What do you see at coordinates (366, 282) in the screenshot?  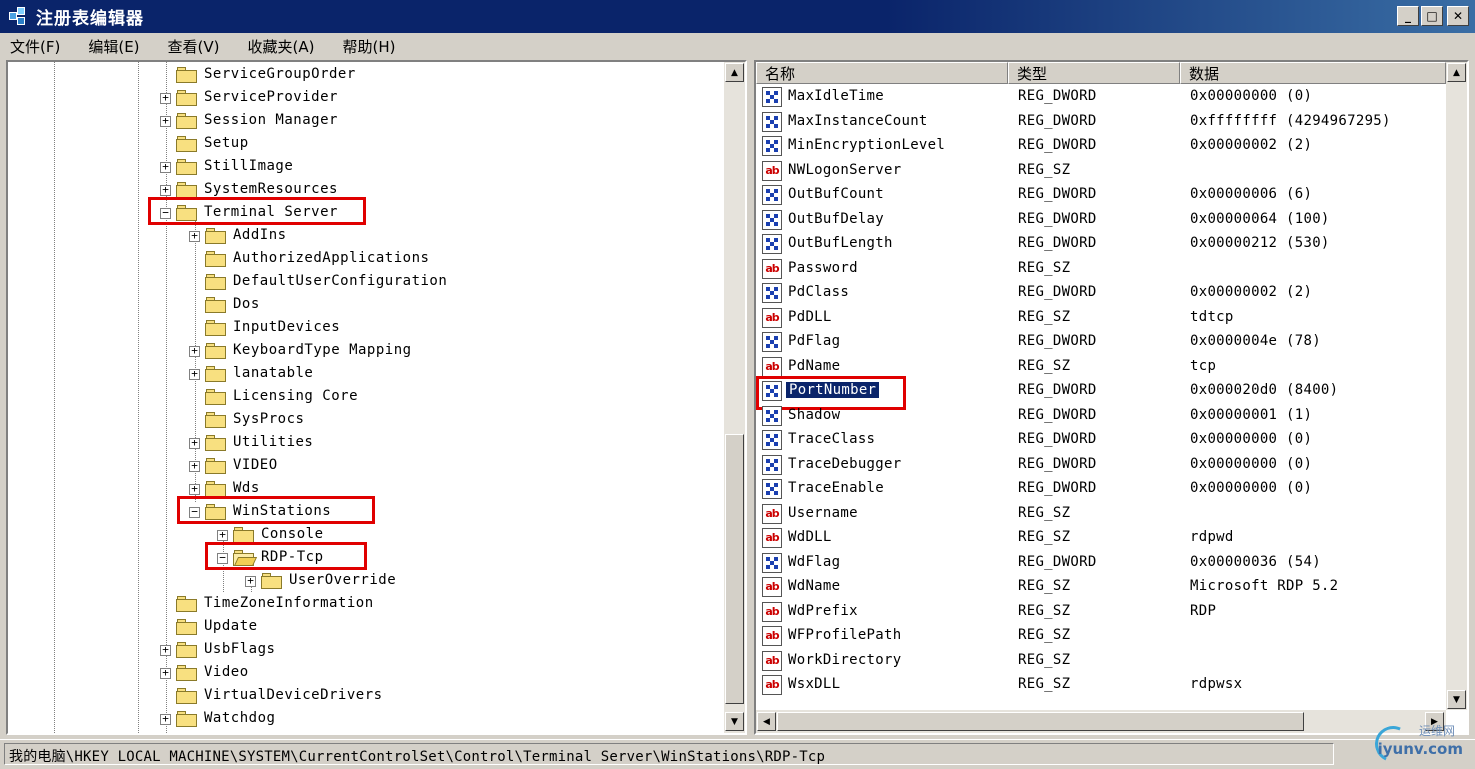 I see `tree-item: DefaultUserConfiguration` at bounding box center [366, 282].